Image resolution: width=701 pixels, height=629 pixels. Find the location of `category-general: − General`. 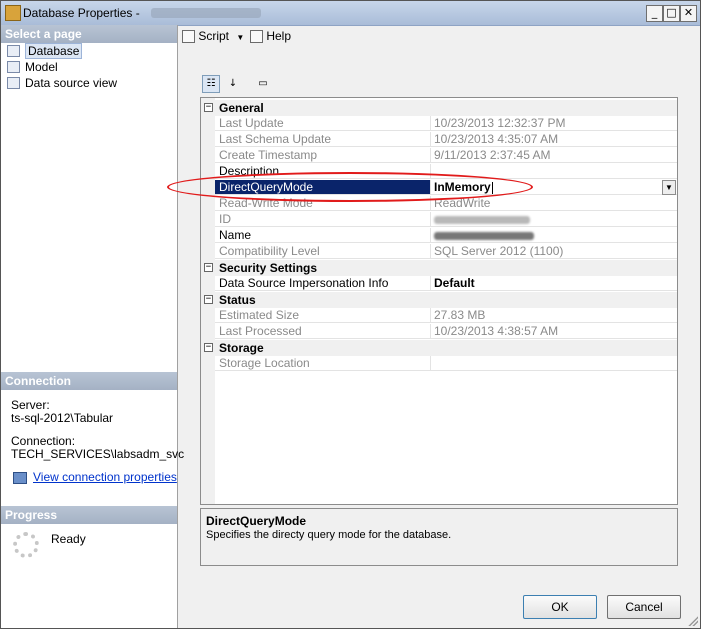

category-general: − General is located at coordinates (439, 108).